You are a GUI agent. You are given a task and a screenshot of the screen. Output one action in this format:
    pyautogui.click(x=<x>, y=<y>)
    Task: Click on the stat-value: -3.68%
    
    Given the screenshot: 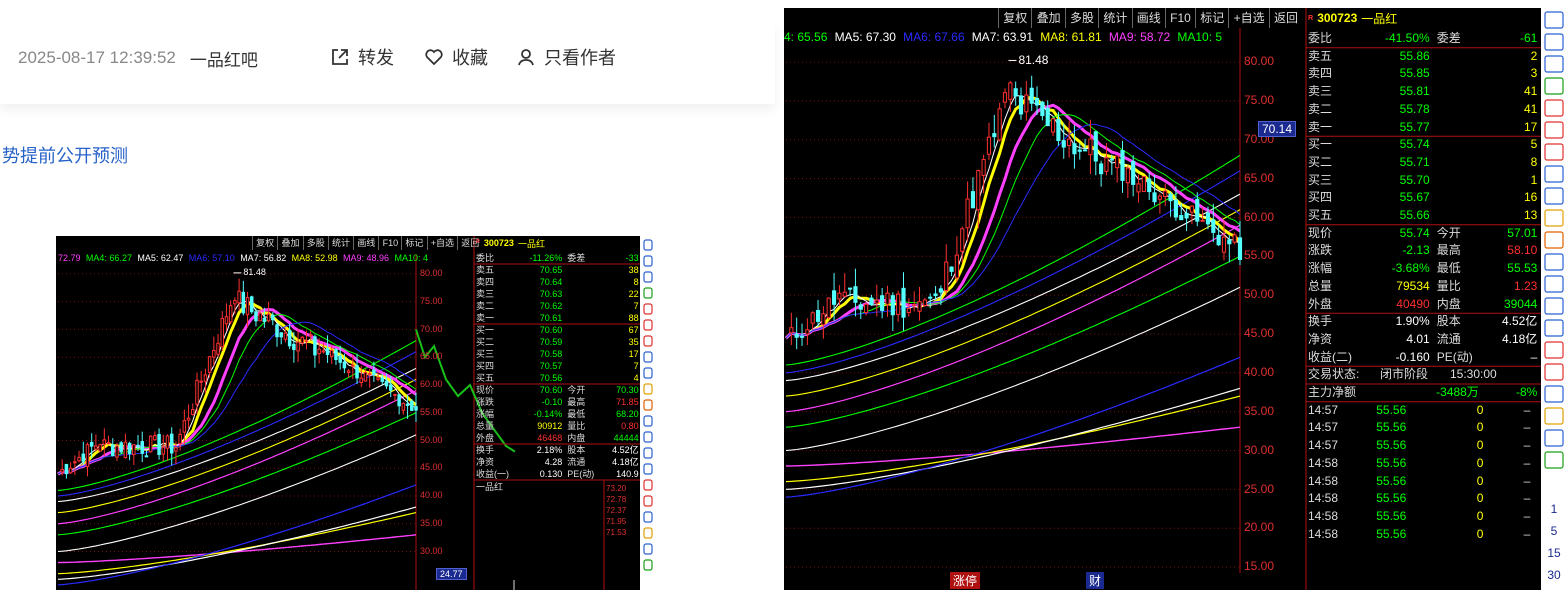 What is the action you would take?
    pyautogui.click(x=1410, y=268)
    